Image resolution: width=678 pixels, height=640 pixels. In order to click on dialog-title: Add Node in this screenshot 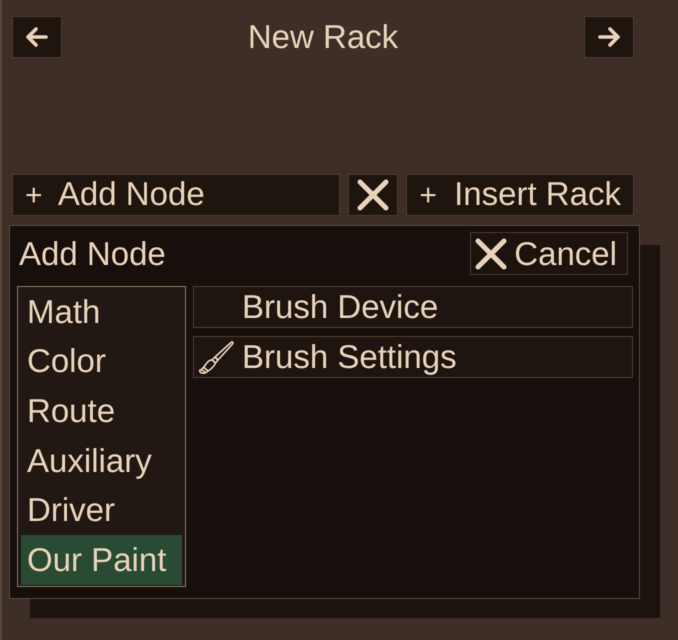, I will do `click(92, 254)`.